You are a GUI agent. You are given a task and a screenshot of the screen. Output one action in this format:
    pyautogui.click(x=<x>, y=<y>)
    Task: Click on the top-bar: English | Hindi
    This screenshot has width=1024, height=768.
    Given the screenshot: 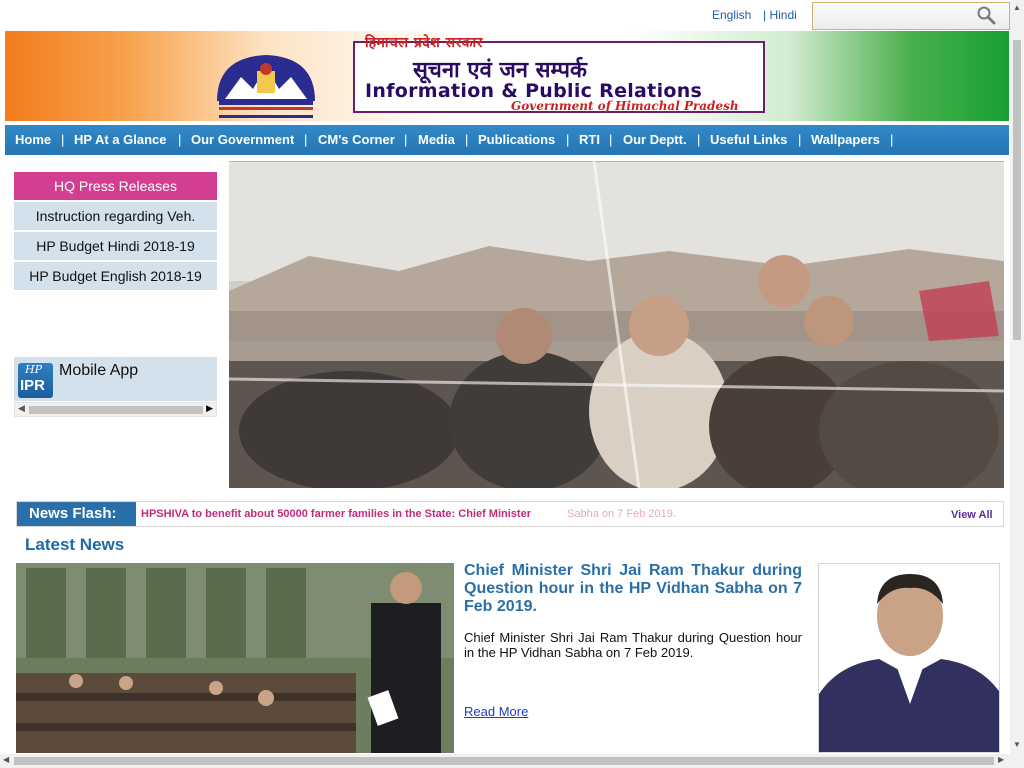 What is the action you would take?
    pyautogui.click(x=505, y=15)
    